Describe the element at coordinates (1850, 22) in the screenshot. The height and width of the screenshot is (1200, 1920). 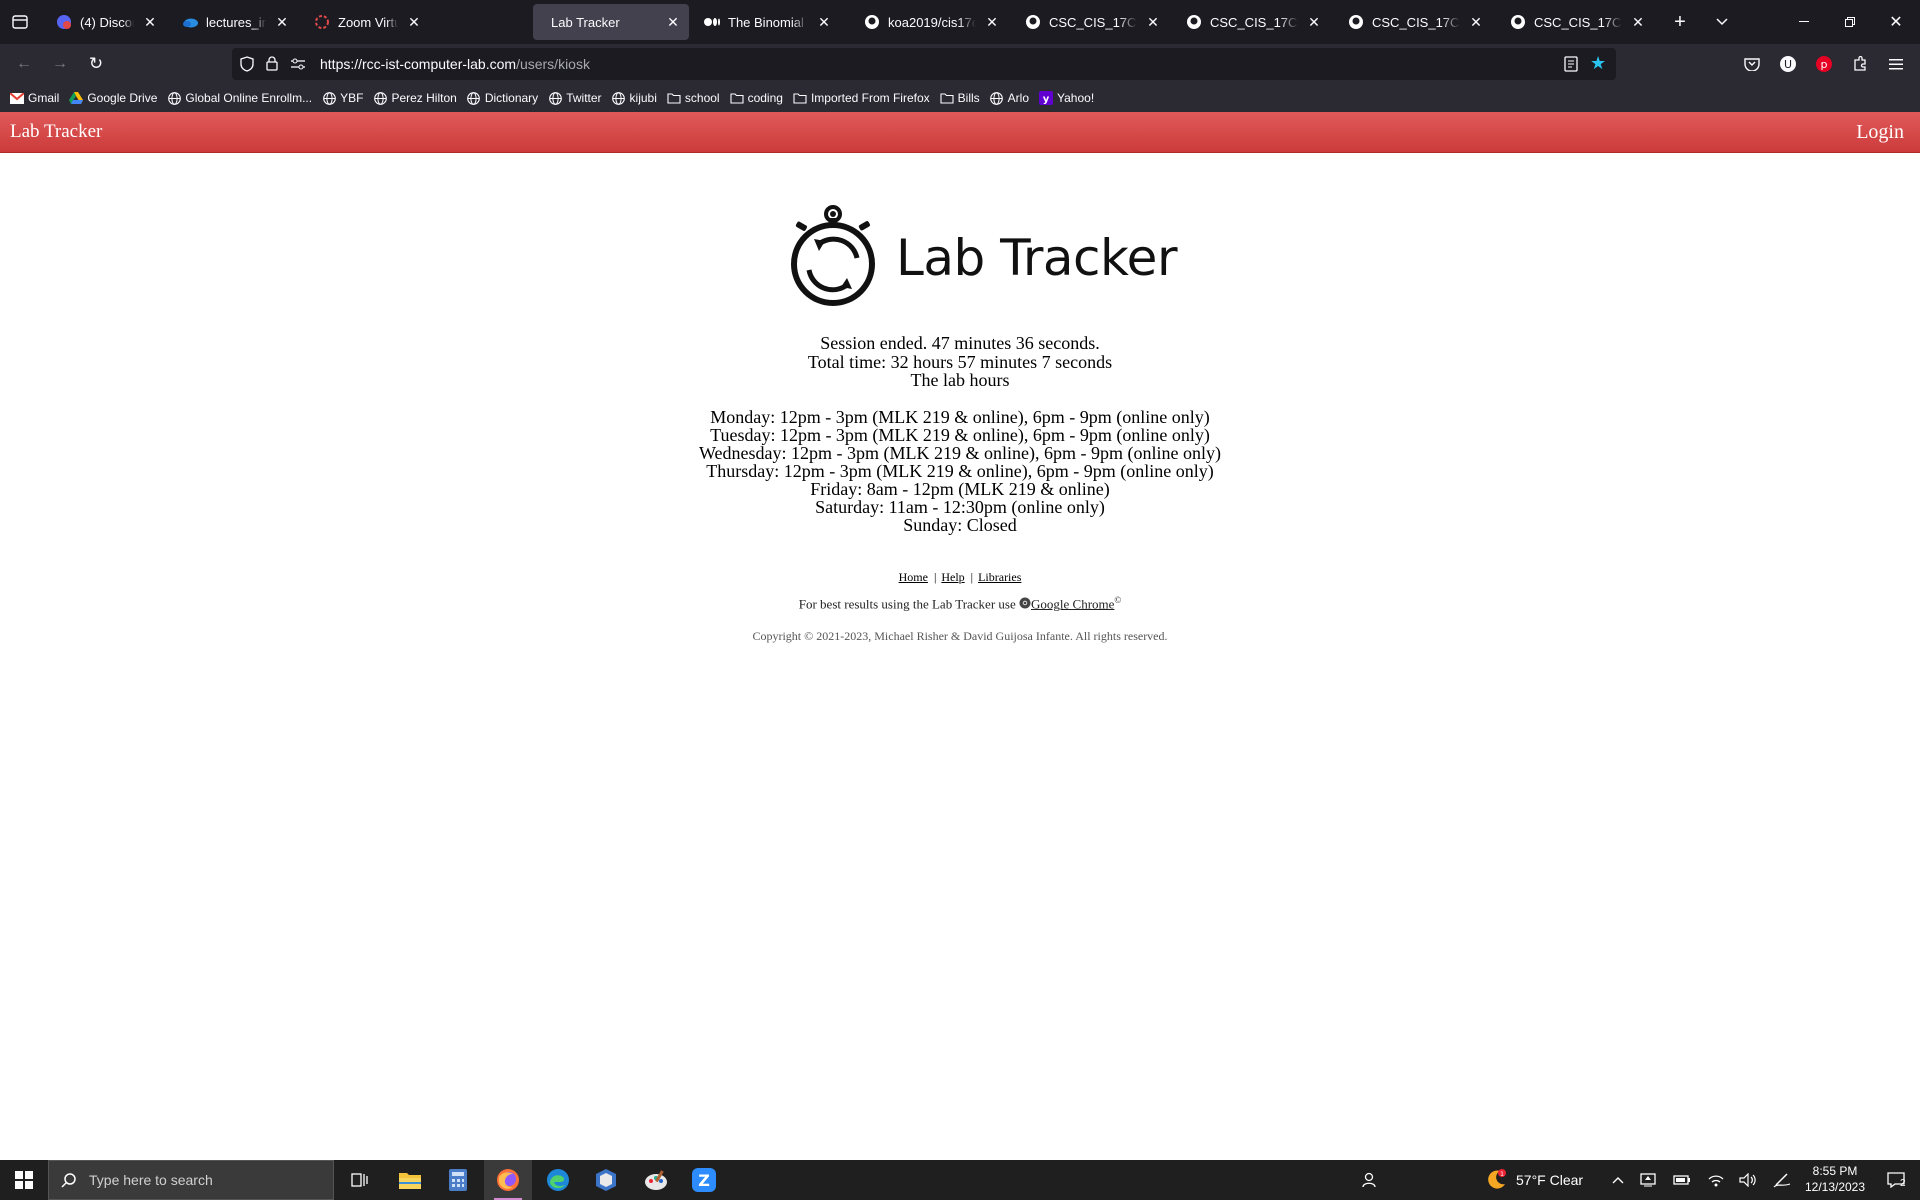
I see `restore-icon` at that location.